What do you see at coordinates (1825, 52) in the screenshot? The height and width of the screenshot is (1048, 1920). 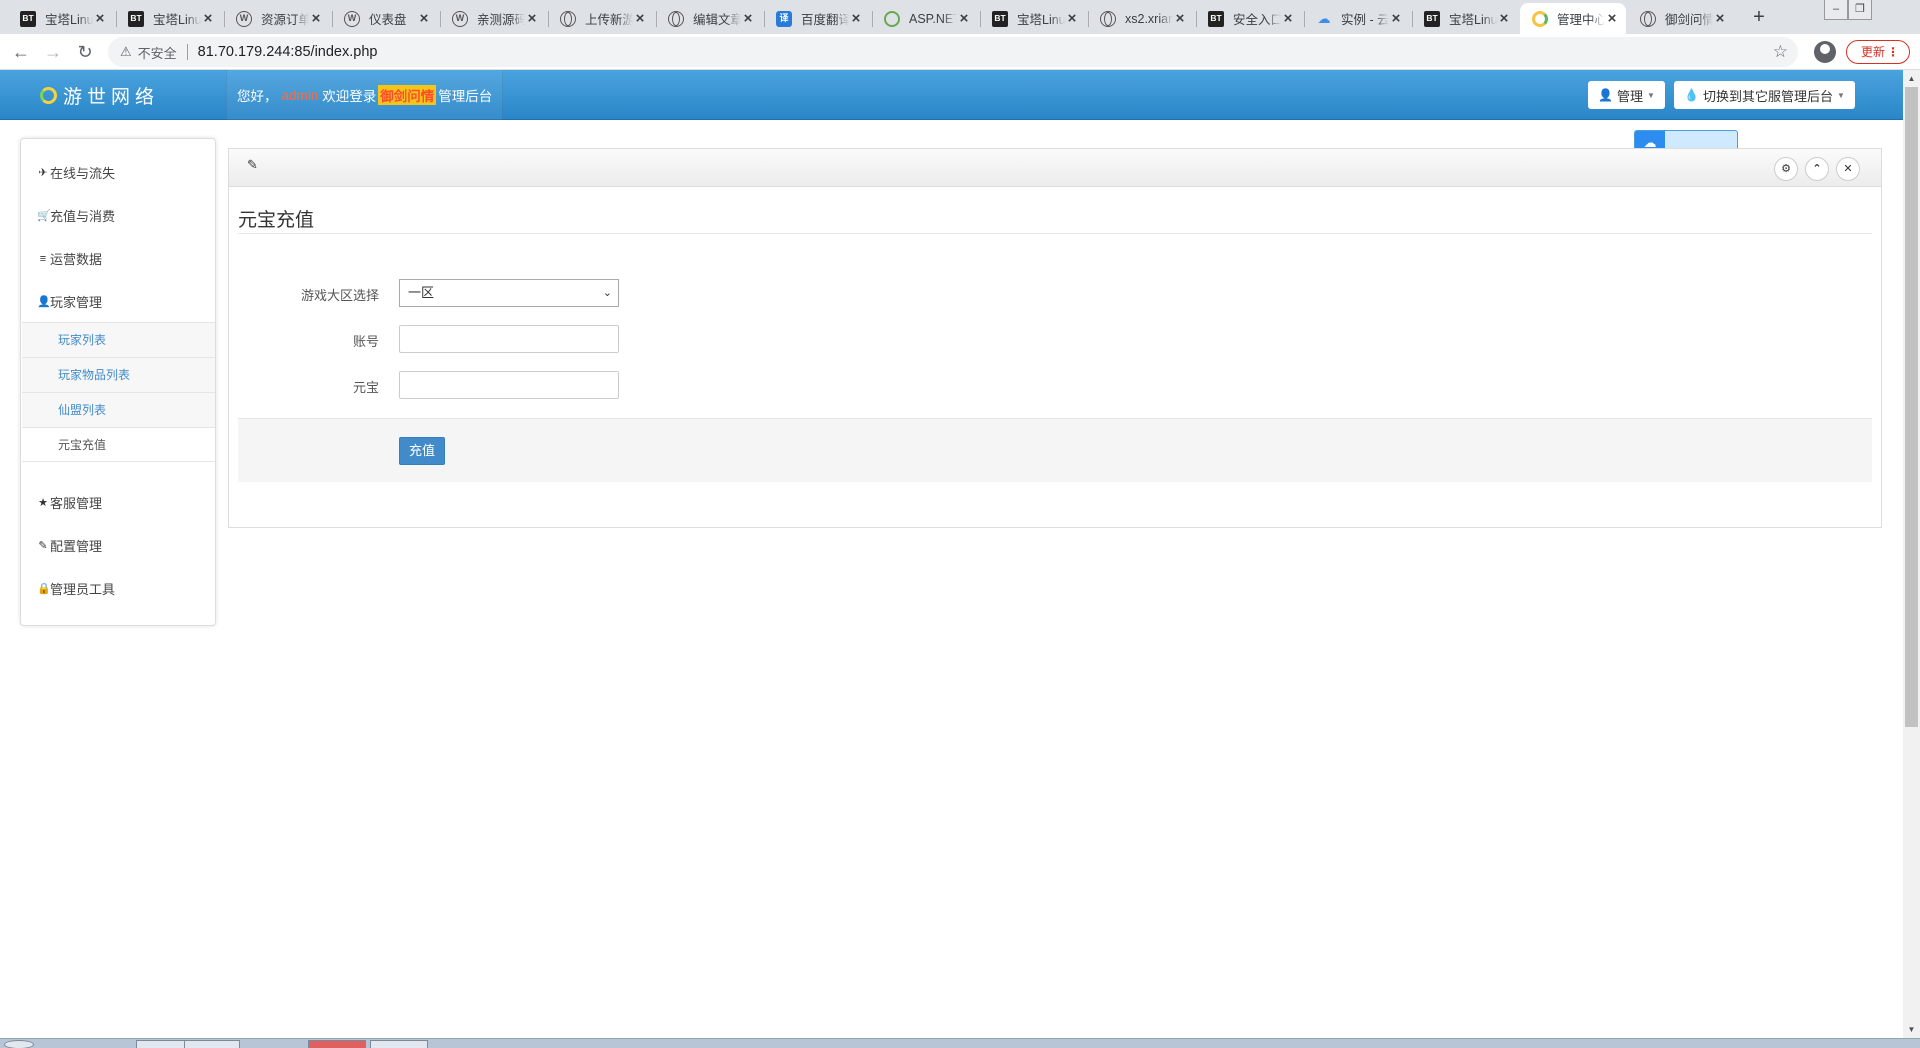 I see `profile-avatar-icon` at bounding box center [1825, 52].